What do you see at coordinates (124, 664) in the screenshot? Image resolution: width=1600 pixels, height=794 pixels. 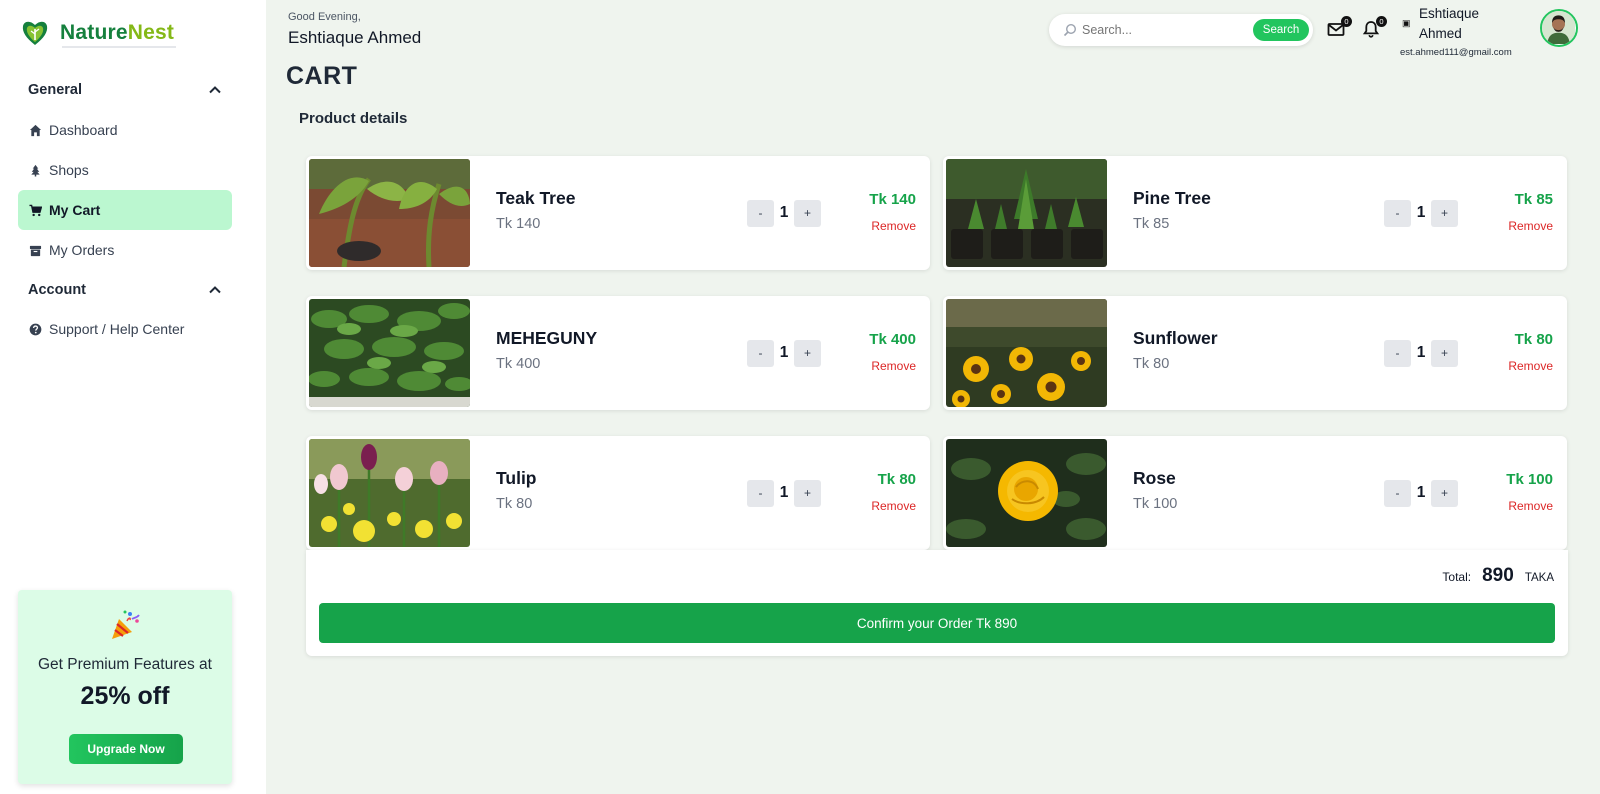 I see `promo-text: Get Premium Features at` at bounding box center [124, 664].